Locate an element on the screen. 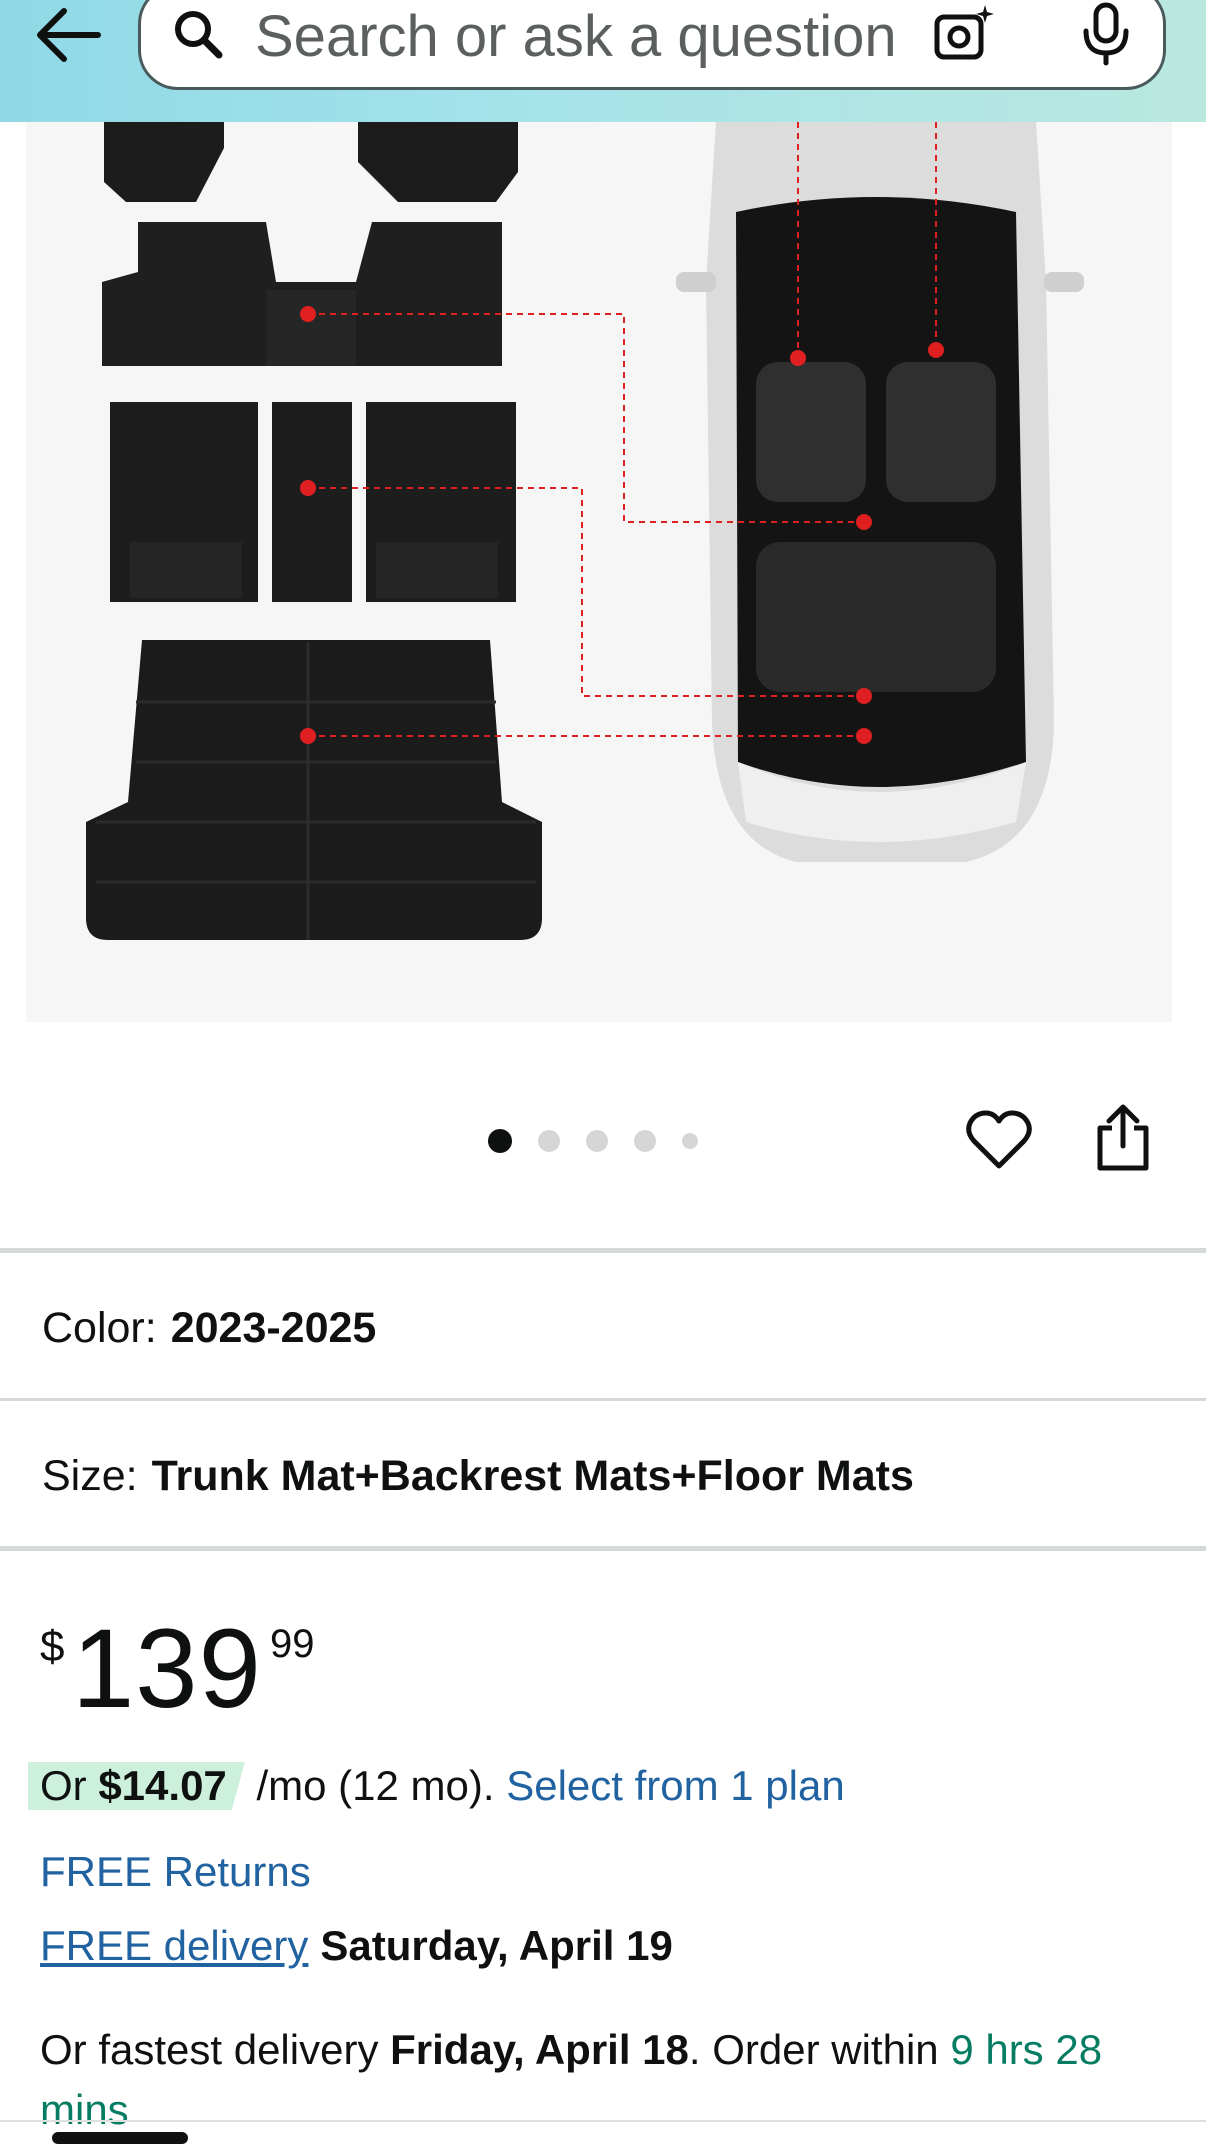 The image size is (1206, 2156). price-whole: 139 is located at coordinates (167, 1668).